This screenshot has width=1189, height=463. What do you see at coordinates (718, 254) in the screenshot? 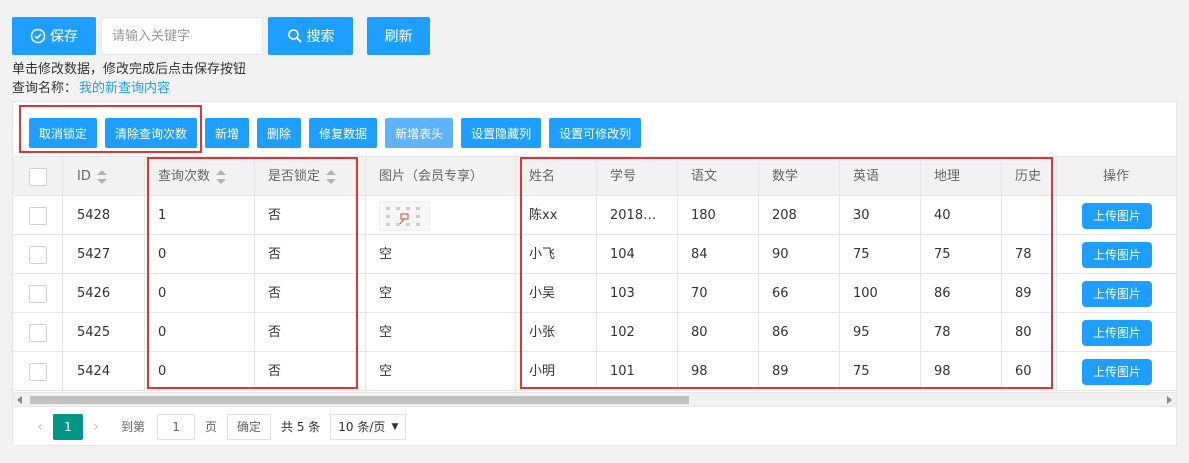
I see `cell-chinese: 84` at bounding box center [718, 254].